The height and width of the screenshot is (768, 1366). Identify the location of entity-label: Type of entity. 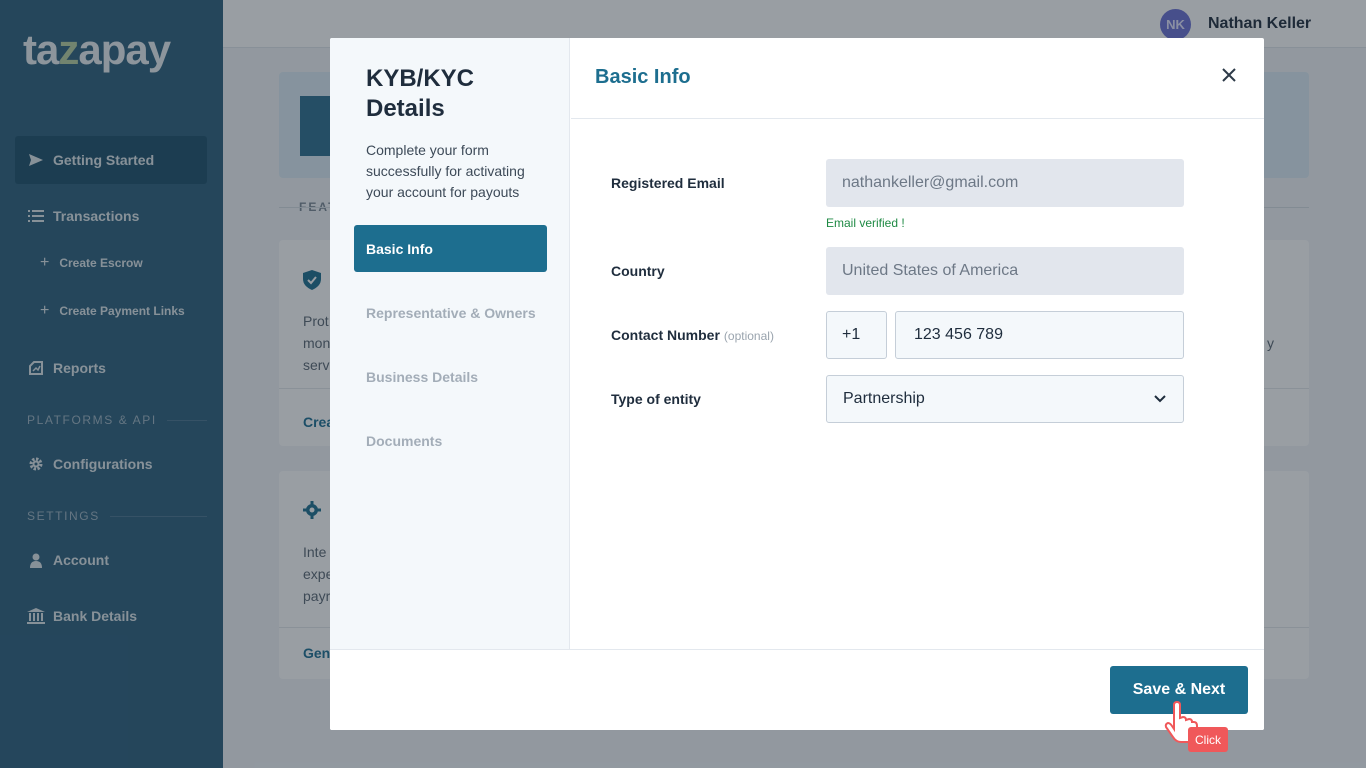
(656, 399).